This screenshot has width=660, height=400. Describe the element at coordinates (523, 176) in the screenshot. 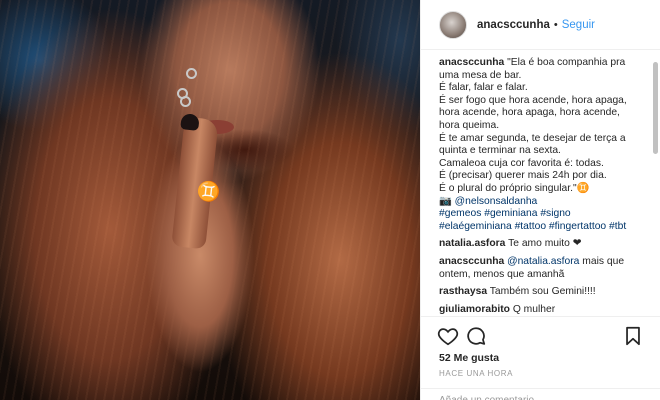

I see `caption-line: É (precisar) querer mais 24h por dia.` at that location.